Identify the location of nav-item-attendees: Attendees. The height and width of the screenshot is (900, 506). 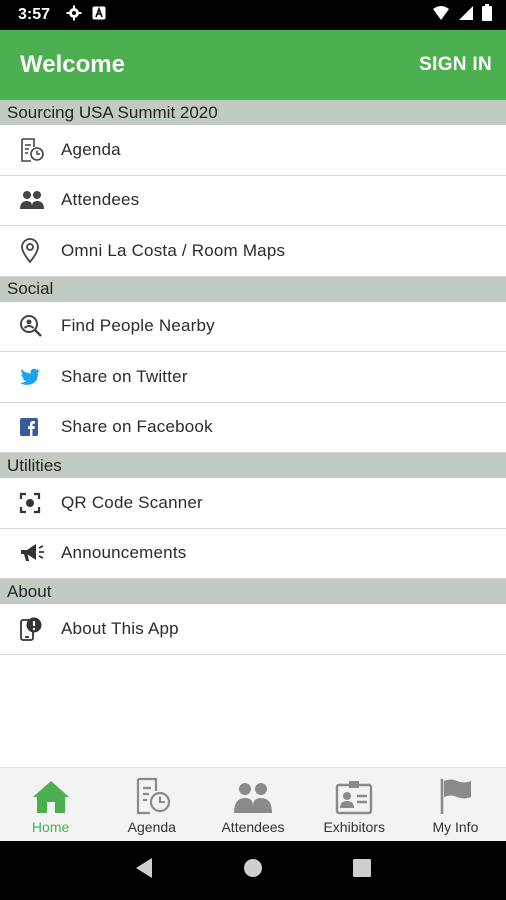
(252, 804).